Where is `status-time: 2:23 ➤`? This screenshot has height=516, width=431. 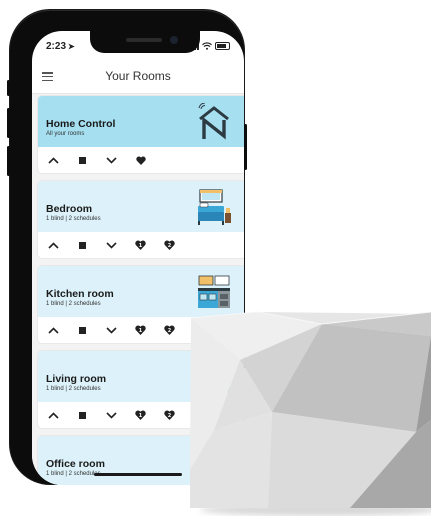
status-time: 2:23 ➤ is located at coordinates (60, 46).